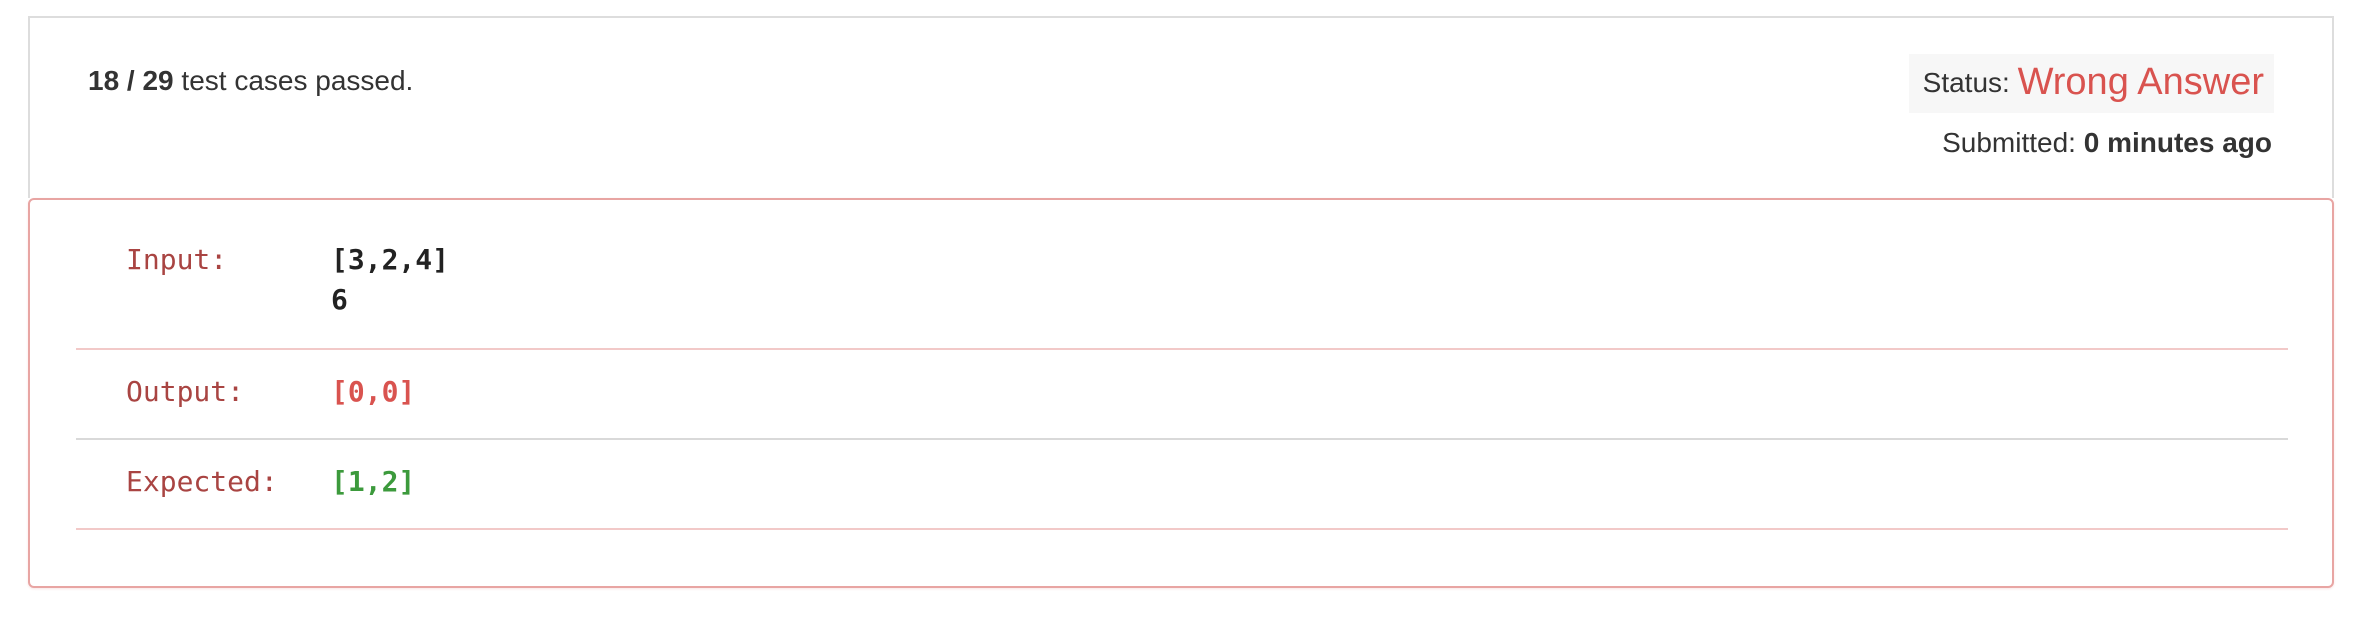 This screenshot has width=2362, height=620. What do you see at coordinates (373, 481) in the screenshot?
I see `expected-value: [1,2]` at bounding box center [373, 481].